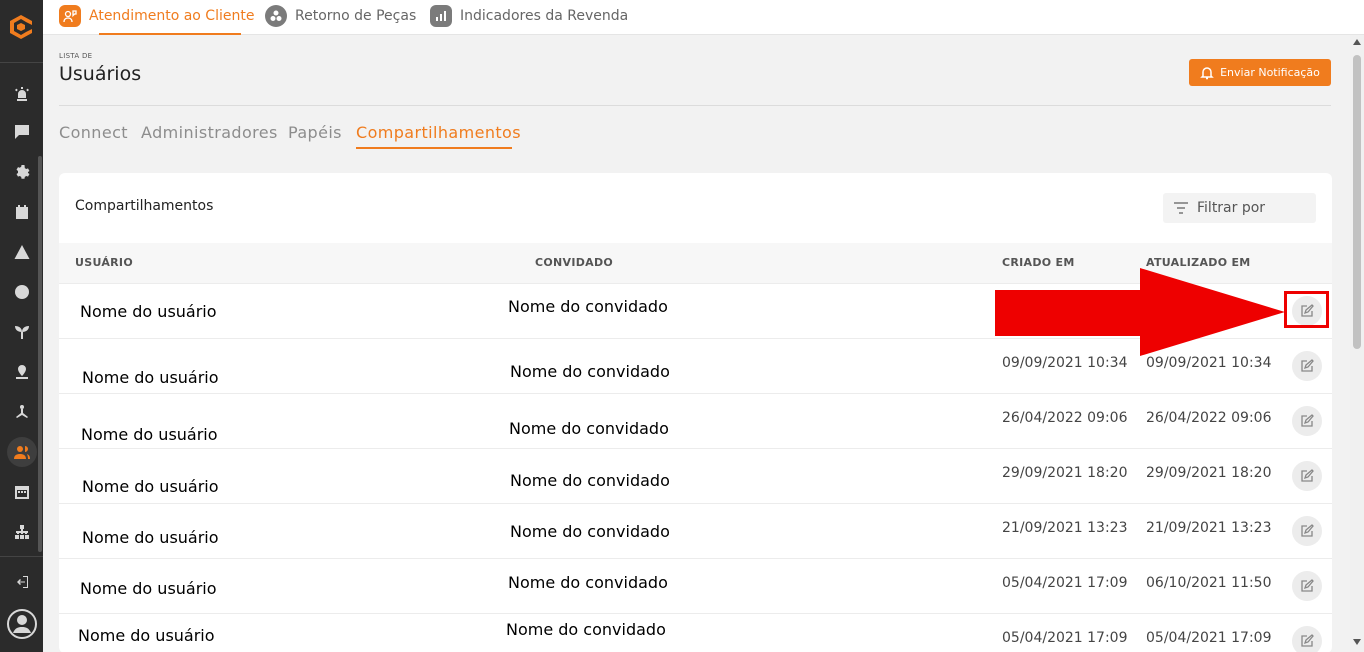  I want to click on sidebar-item-globe, so click(21, 292).